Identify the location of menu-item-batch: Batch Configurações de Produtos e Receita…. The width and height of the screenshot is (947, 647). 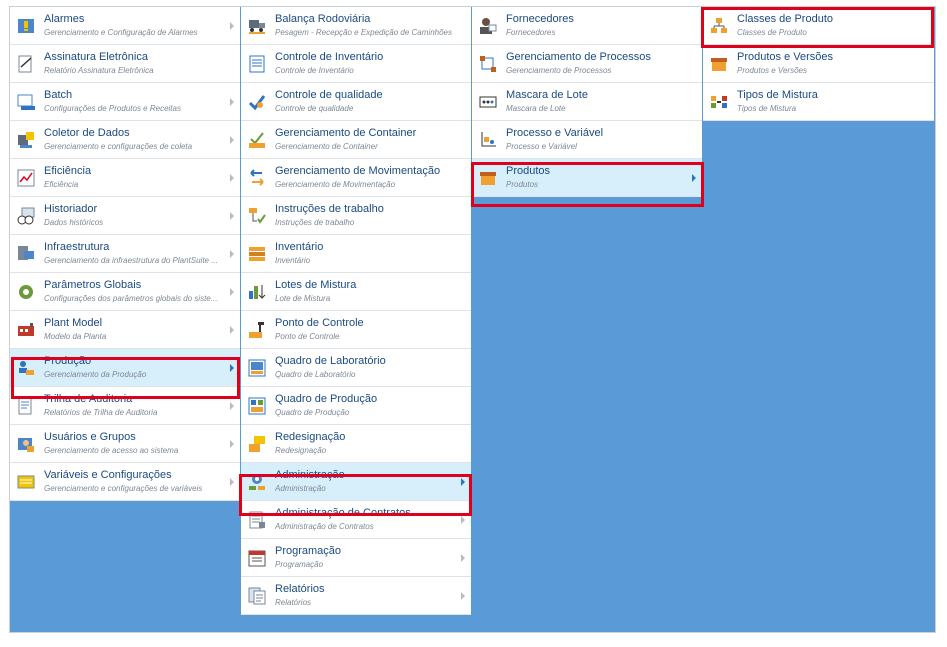
(125, 102).